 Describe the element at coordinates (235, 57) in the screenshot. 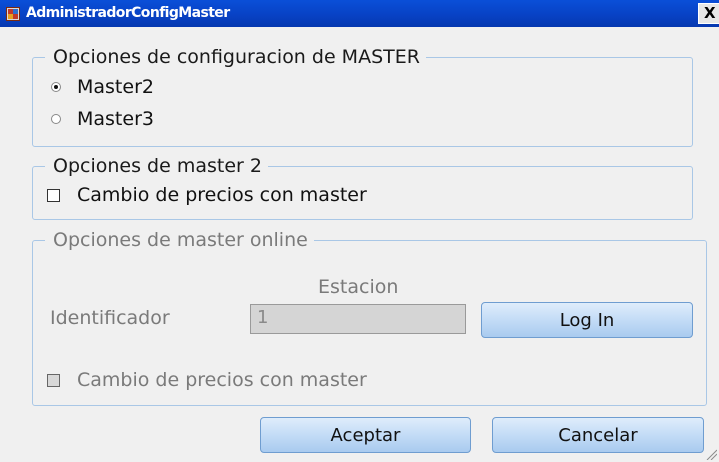

I see `master-options-legend: Opciones de configuracion de MASTER` at that location.